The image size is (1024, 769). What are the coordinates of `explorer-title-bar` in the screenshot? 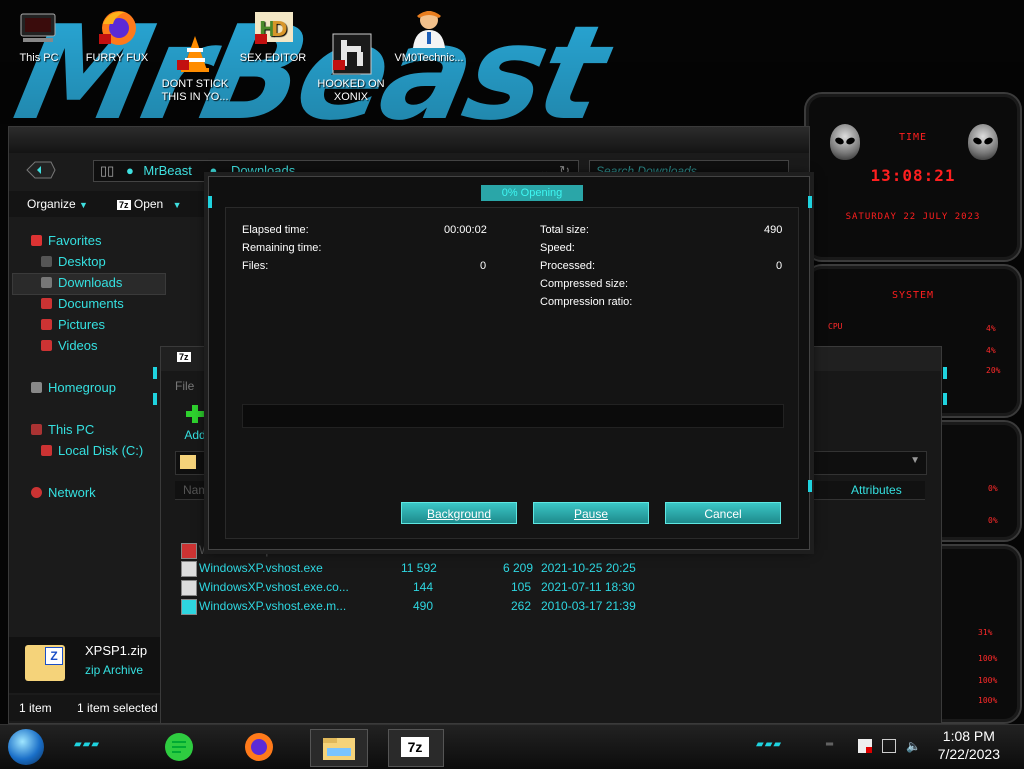 It's located at (409, 140).